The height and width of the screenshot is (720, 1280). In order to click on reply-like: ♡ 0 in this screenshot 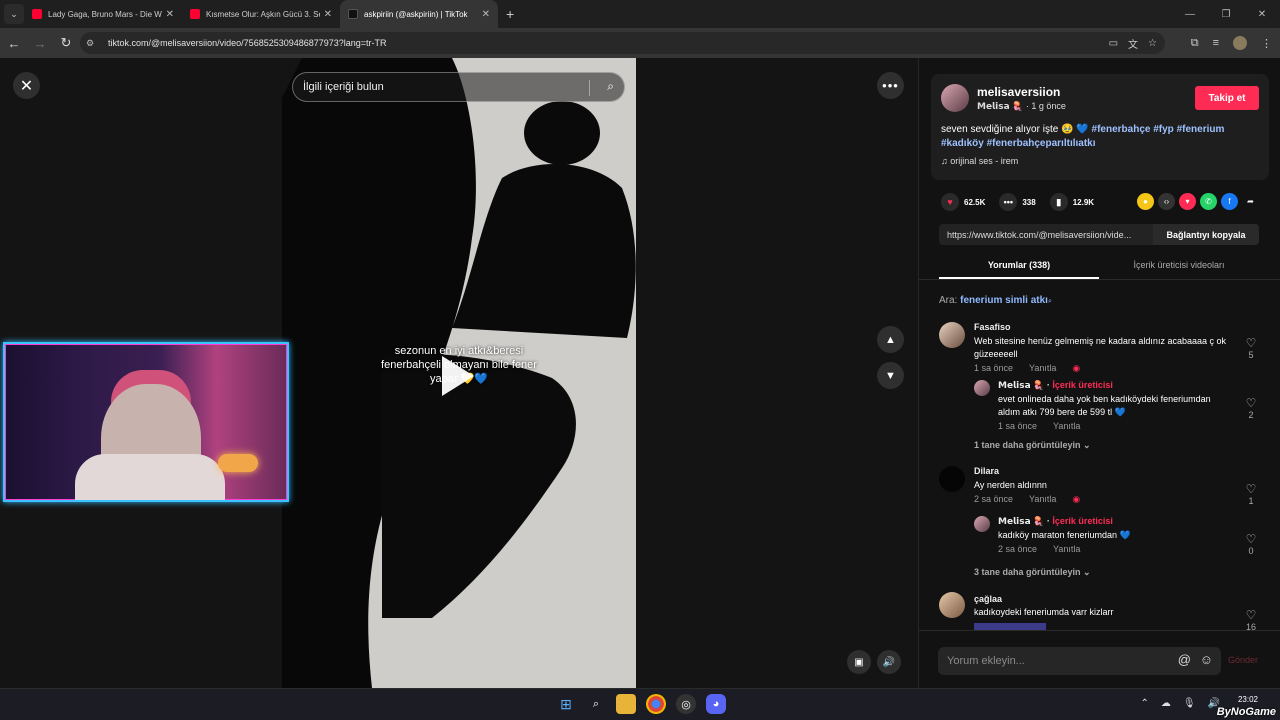, I will do `click(1251, 544)`.